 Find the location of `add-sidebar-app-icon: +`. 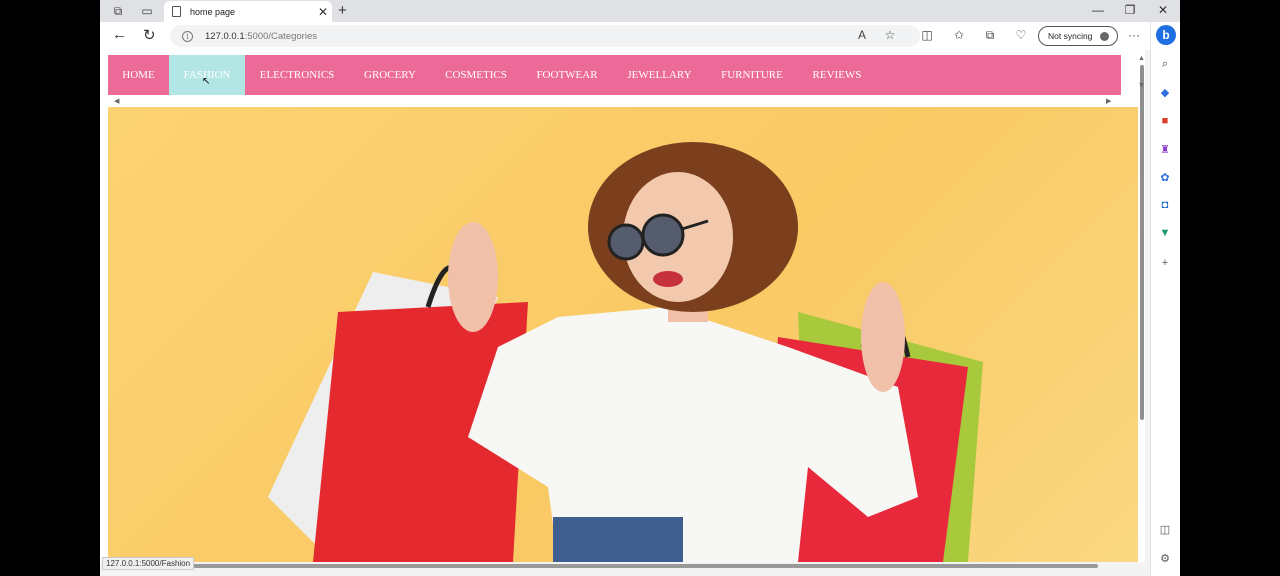

add-sidebar-app-icon: + is located at coordinates (1165, 263).